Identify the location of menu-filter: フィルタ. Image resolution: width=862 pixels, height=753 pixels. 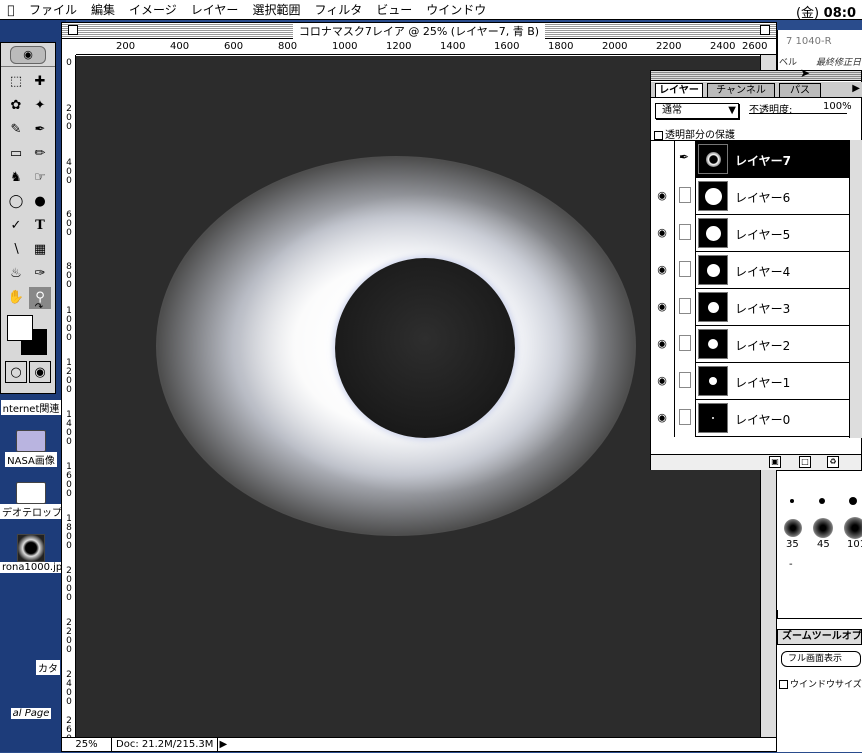
(338, 9).